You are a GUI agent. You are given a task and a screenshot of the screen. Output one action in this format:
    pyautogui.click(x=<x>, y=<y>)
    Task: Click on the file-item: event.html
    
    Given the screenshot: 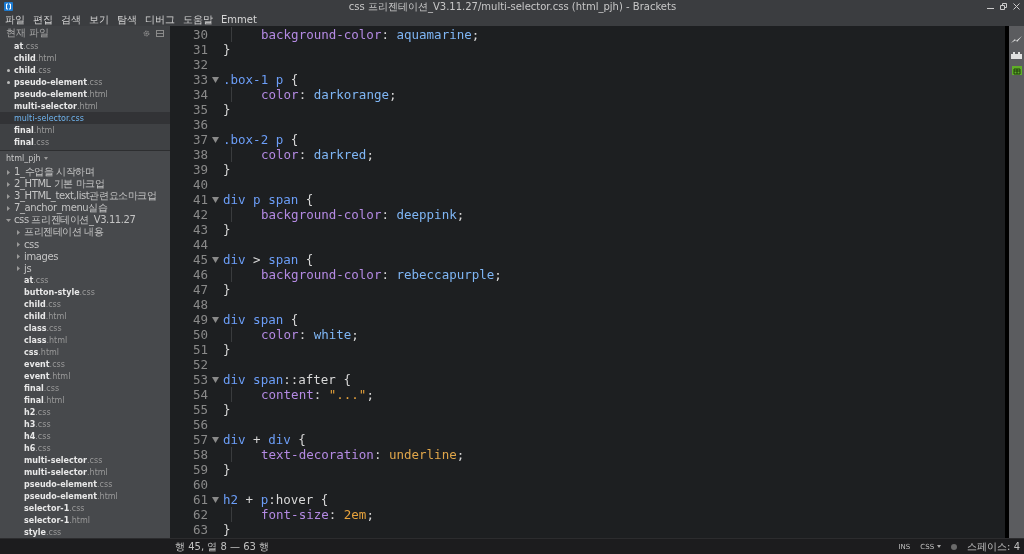 What is the action you would take?
    pyautogui.click(x=85, y=376)
    